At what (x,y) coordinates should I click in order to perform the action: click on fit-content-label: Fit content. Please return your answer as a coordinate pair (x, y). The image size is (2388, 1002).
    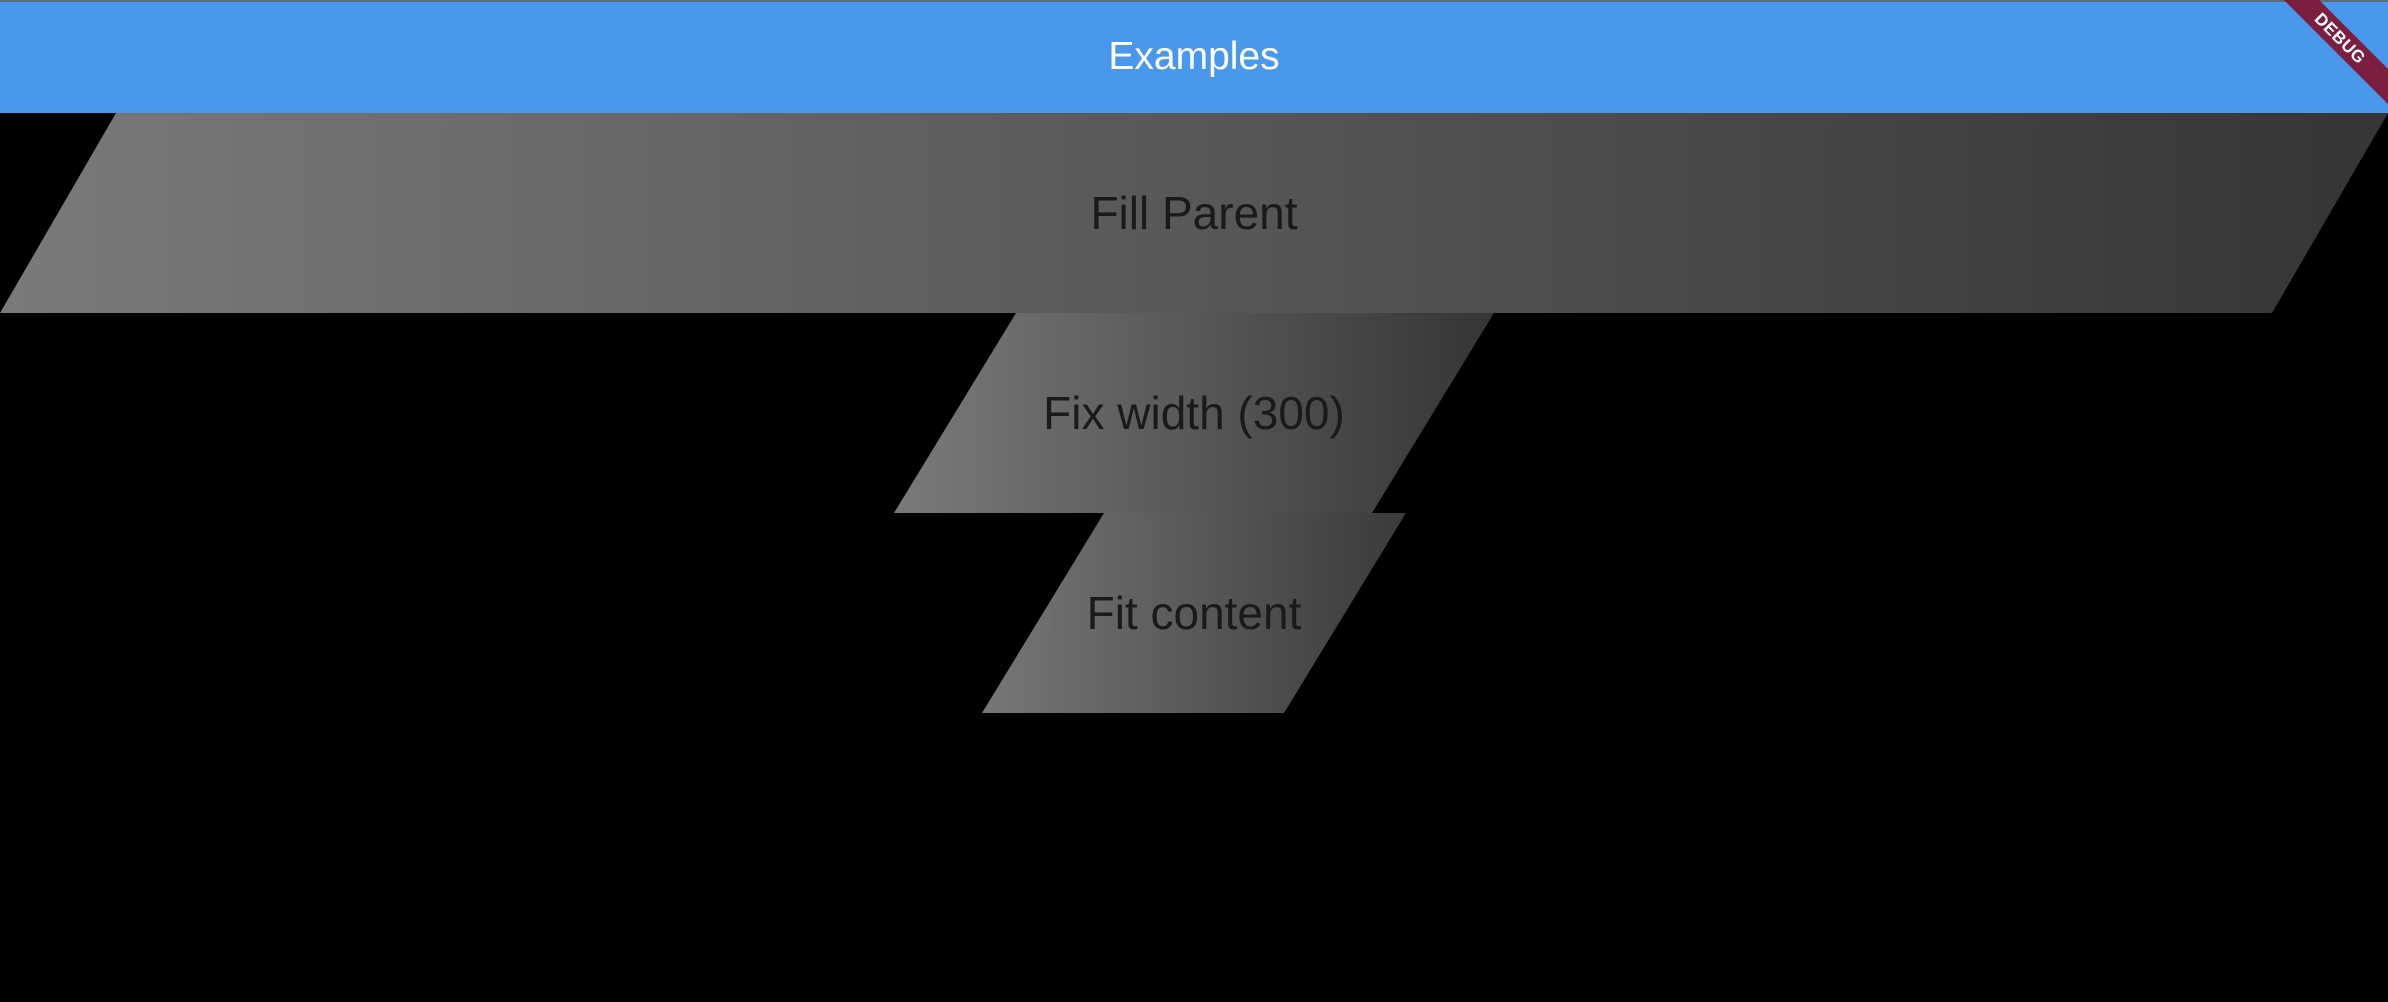
    Looking at the image, I should click on (1194, 613).